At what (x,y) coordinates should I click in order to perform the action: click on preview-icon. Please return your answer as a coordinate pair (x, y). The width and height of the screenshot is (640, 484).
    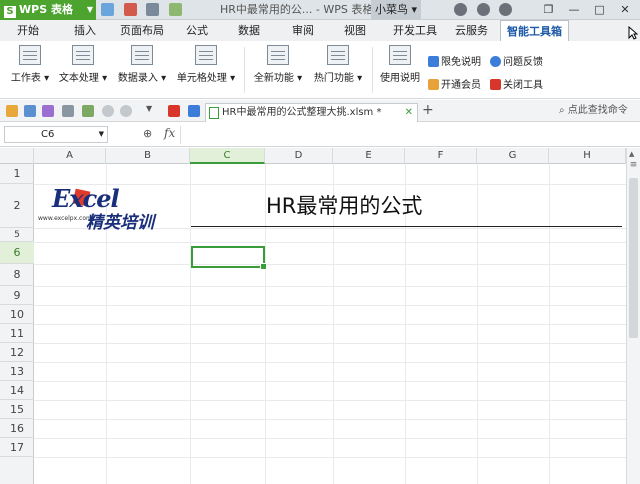
    Looking at the image, I should click on (175, 9).